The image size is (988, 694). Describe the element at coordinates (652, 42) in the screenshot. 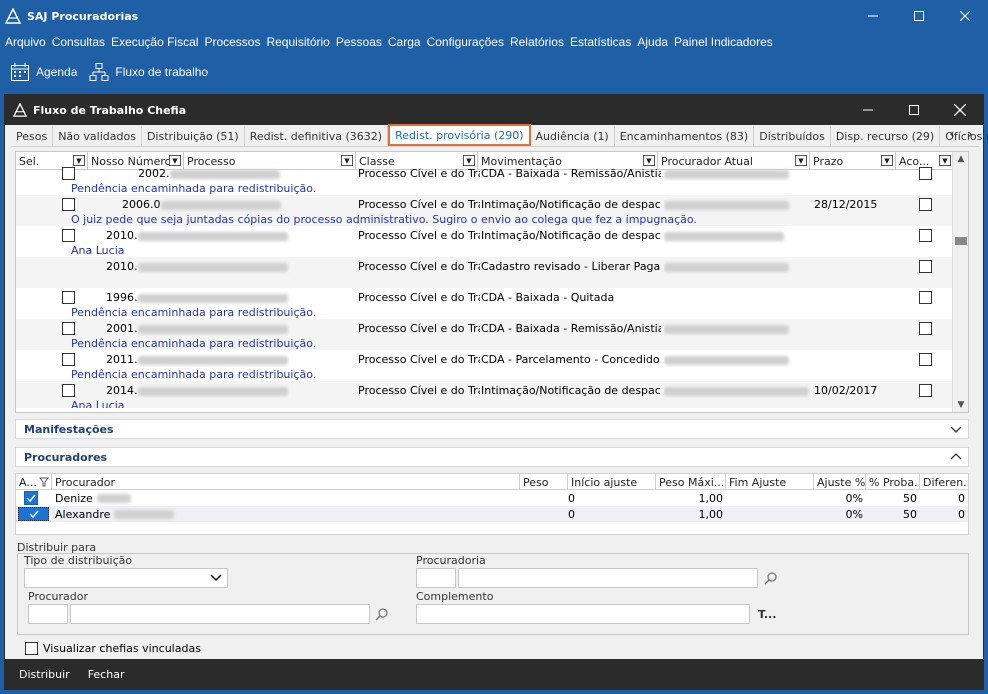

I see `menu-ajuda: Ajuda` at that location.